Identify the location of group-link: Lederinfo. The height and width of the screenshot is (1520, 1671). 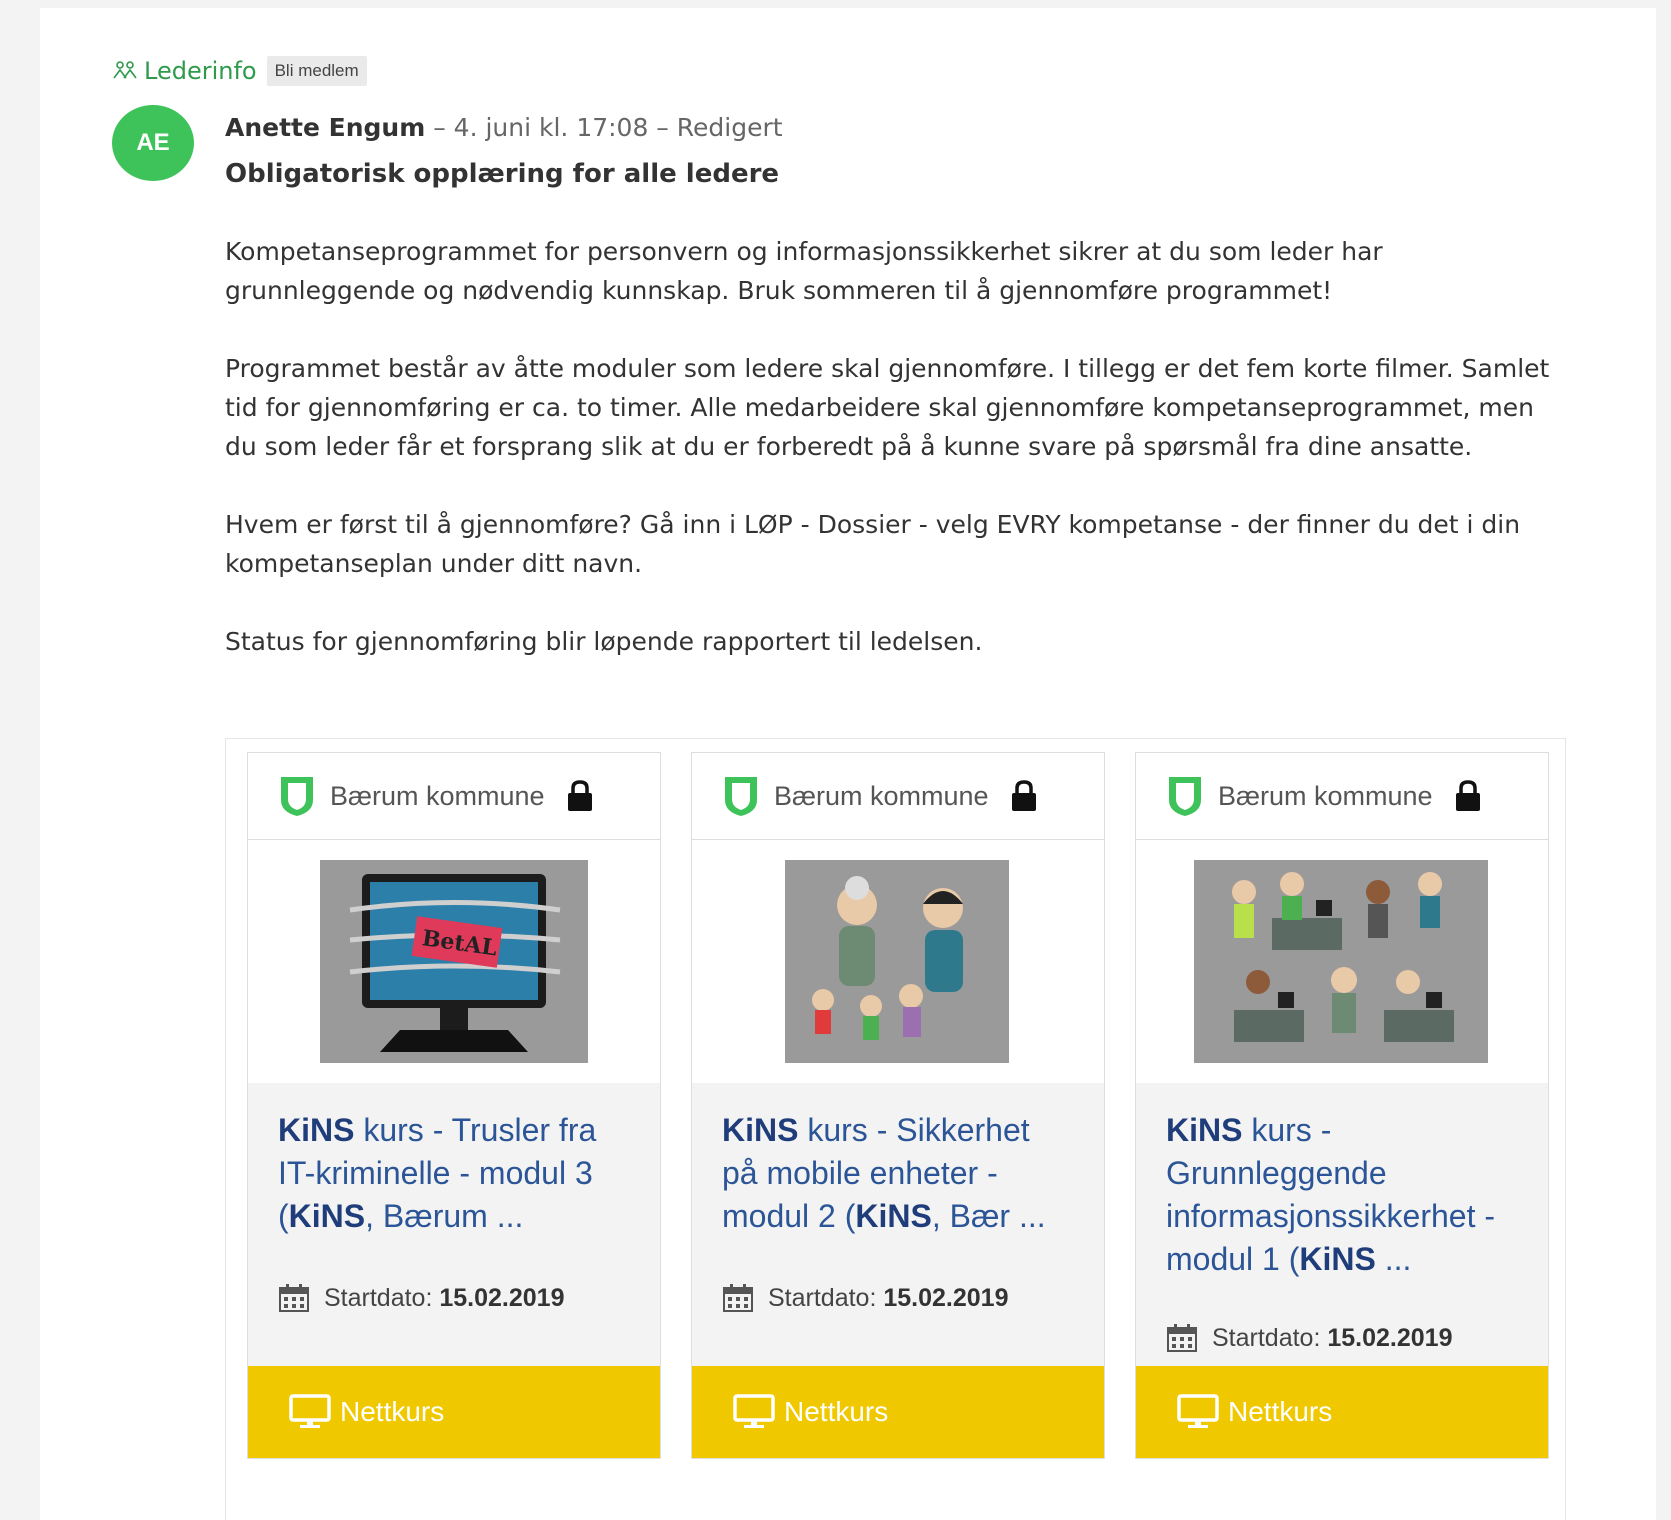
(184, 71).